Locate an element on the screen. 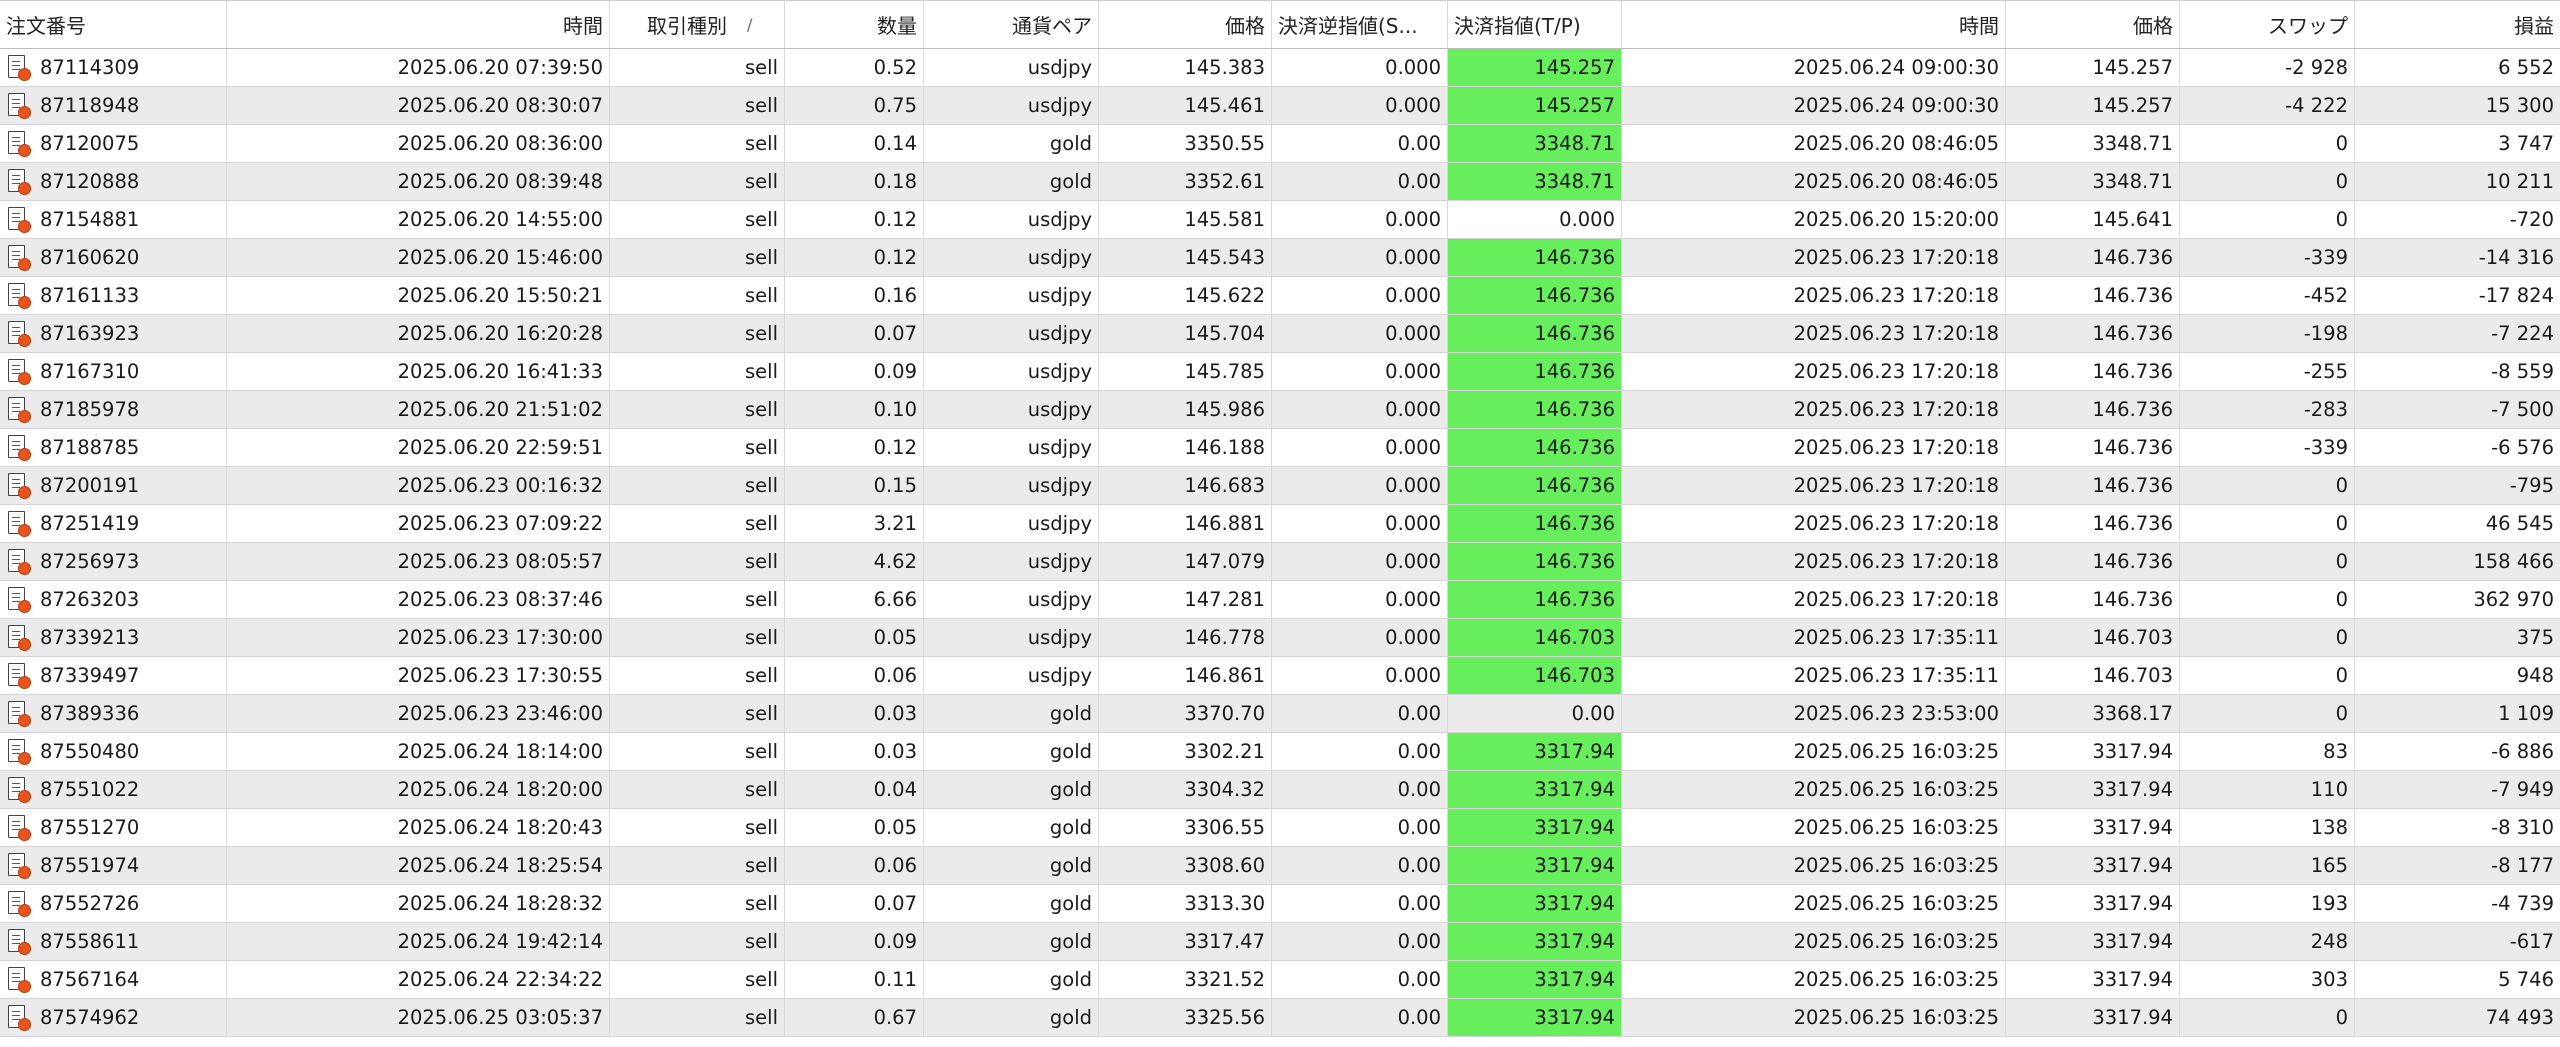 Image resolution: width=2560 pixels, height=1047 pixels. open-price-text: 3308.60 is located at coordinates (1224, 865).